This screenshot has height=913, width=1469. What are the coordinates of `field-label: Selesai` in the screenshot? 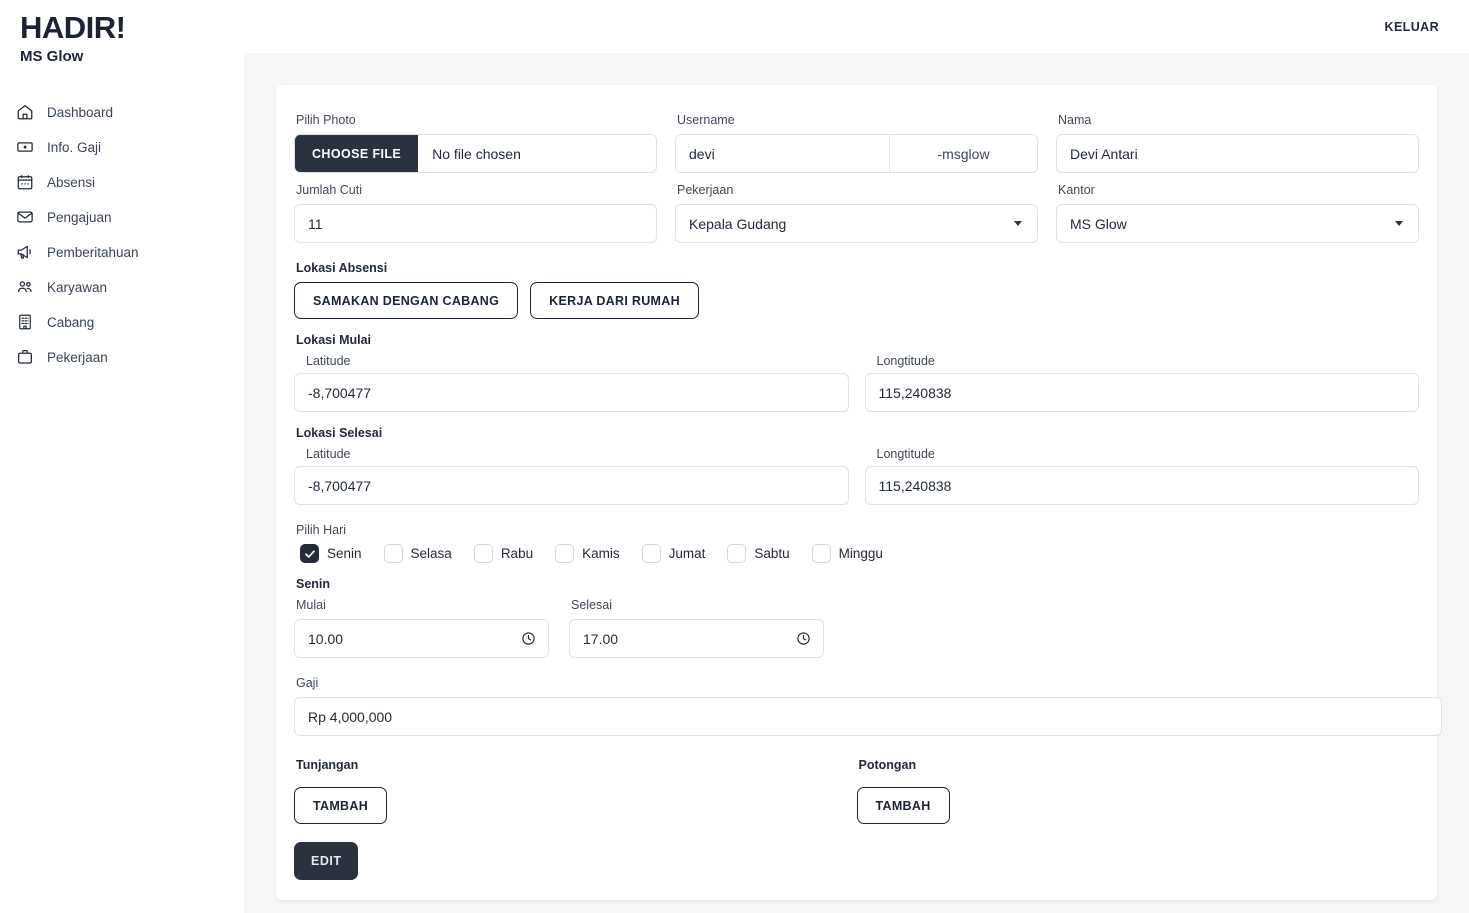 It's located at (591, 605).